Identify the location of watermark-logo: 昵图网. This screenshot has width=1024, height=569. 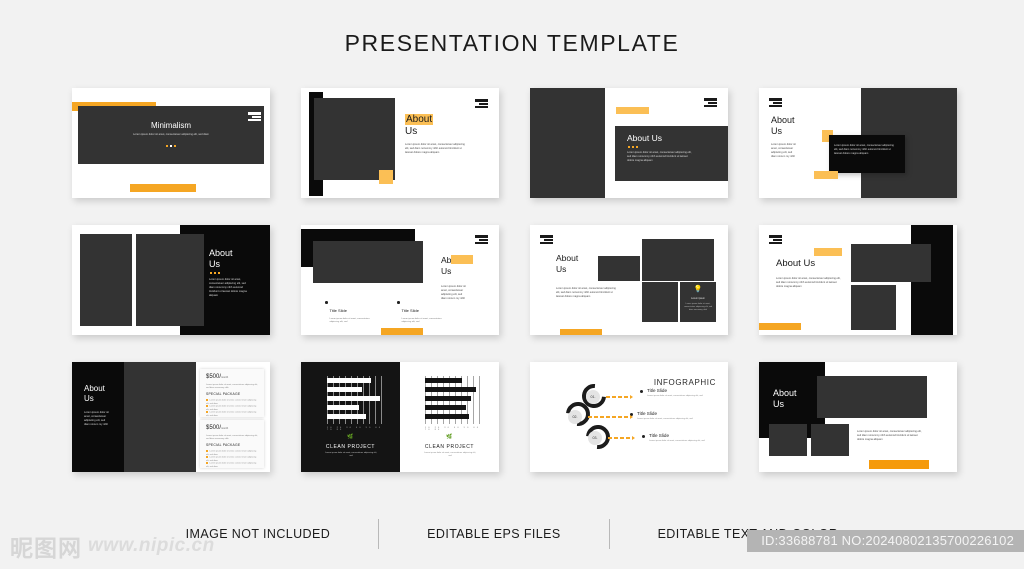
(46, 549).